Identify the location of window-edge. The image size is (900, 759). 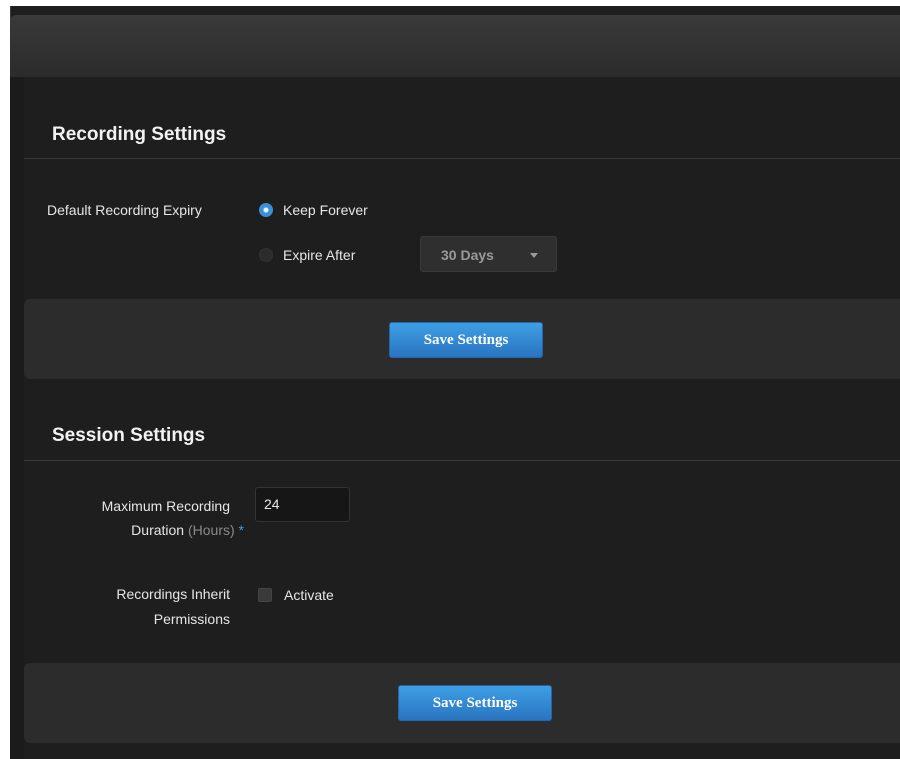
(450, 3).